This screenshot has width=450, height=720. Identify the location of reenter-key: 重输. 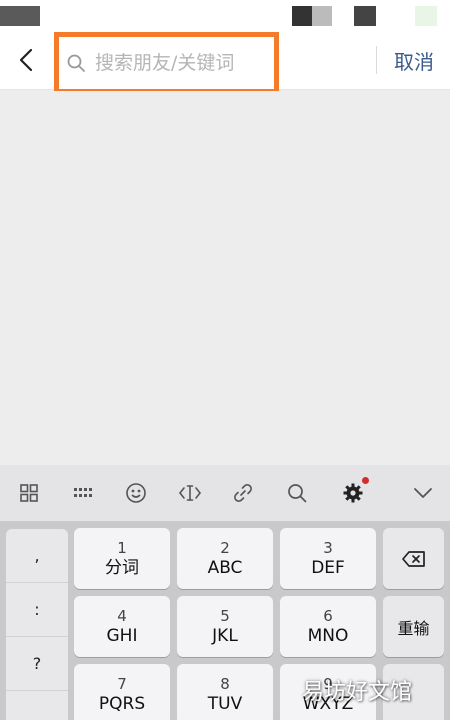
(413, 626).